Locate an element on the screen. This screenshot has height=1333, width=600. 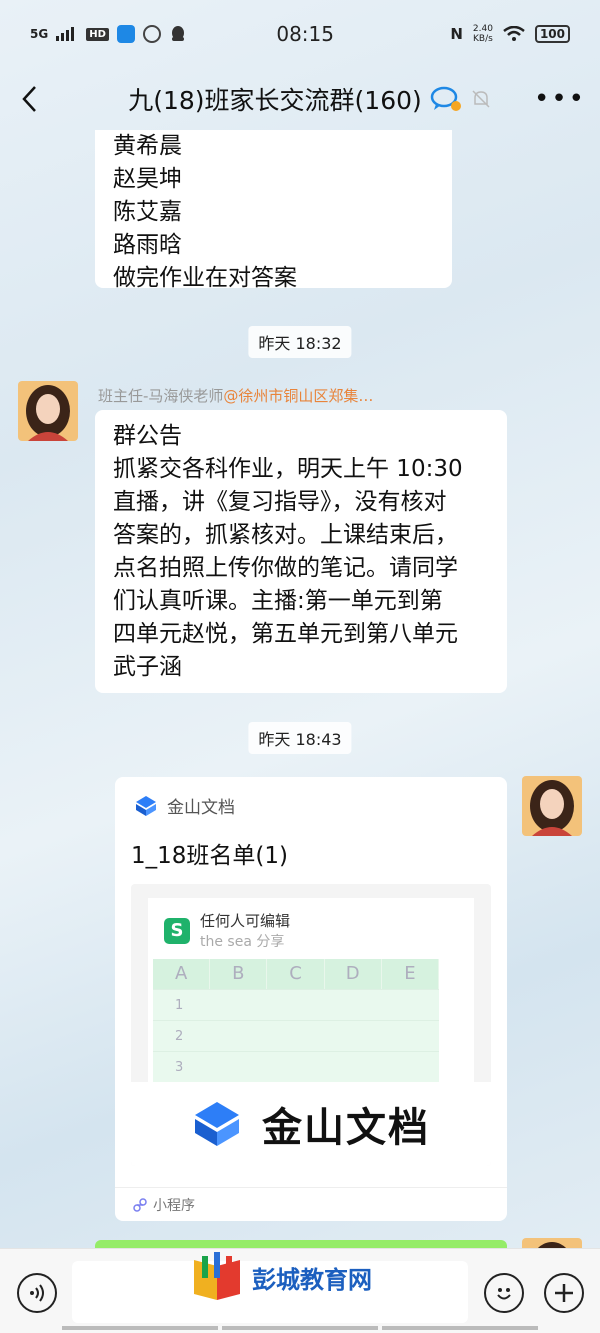
voice-icon is located at coordinates (37, 1293).